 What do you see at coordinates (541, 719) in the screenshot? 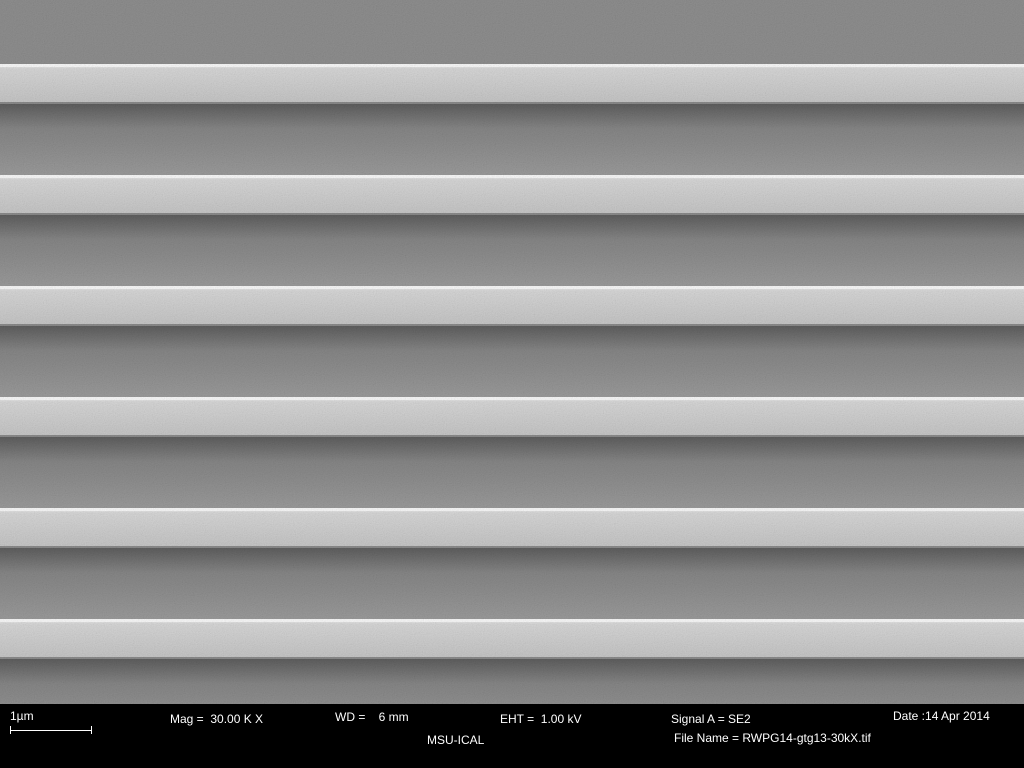
I see `eht-readout: EHT = 1.00 kV` at bounding box center [541, 719].